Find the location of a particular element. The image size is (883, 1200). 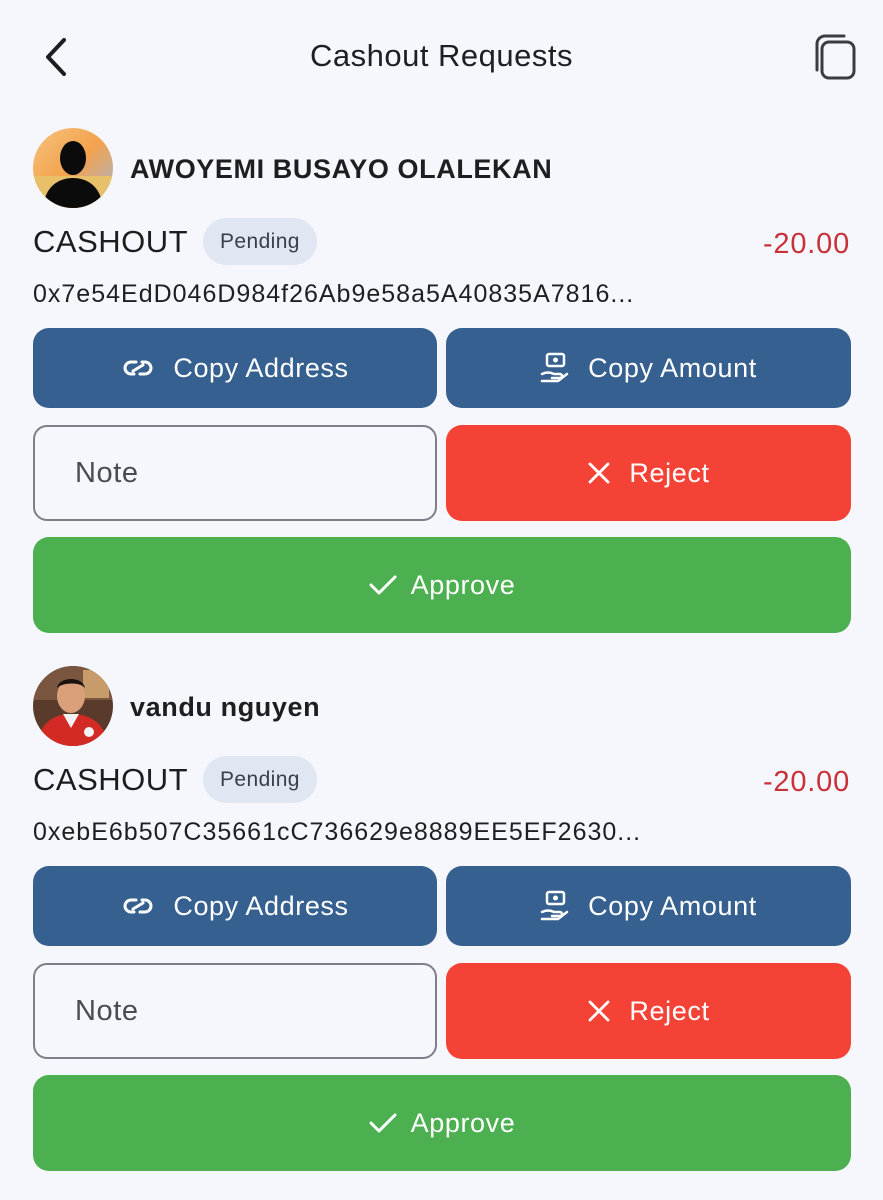

copy-icon is located at coordinates (835, 57).